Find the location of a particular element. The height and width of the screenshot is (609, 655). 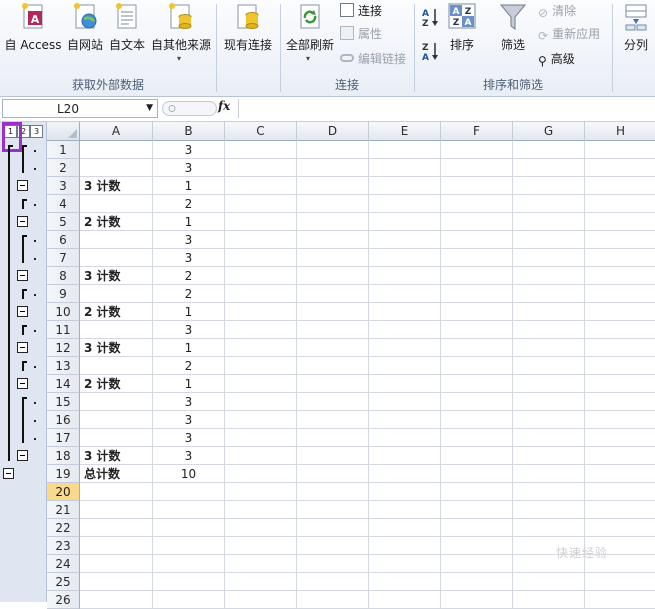

column-header-f: F is located at coordinates (477, 131).